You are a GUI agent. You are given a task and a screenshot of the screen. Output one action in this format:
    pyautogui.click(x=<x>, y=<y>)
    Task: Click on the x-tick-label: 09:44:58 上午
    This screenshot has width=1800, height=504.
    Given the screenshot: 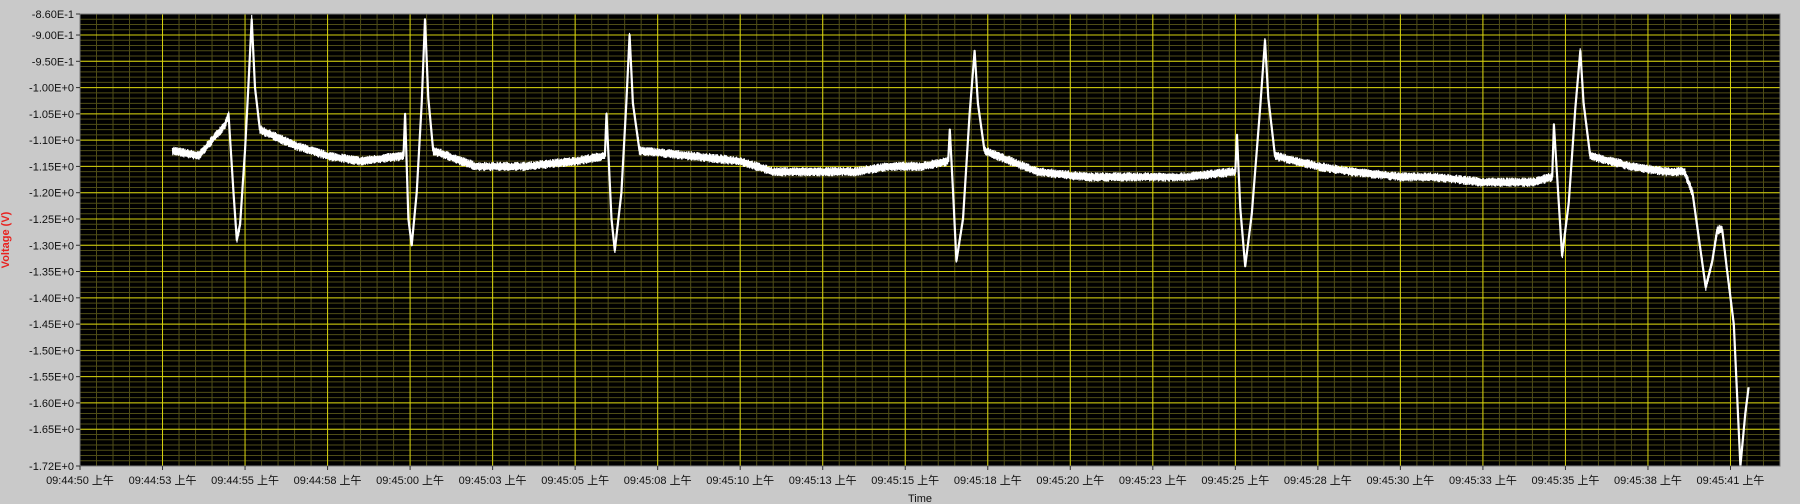 What is the action you would take?
    pyautogui.click(x=328, y=480)
    